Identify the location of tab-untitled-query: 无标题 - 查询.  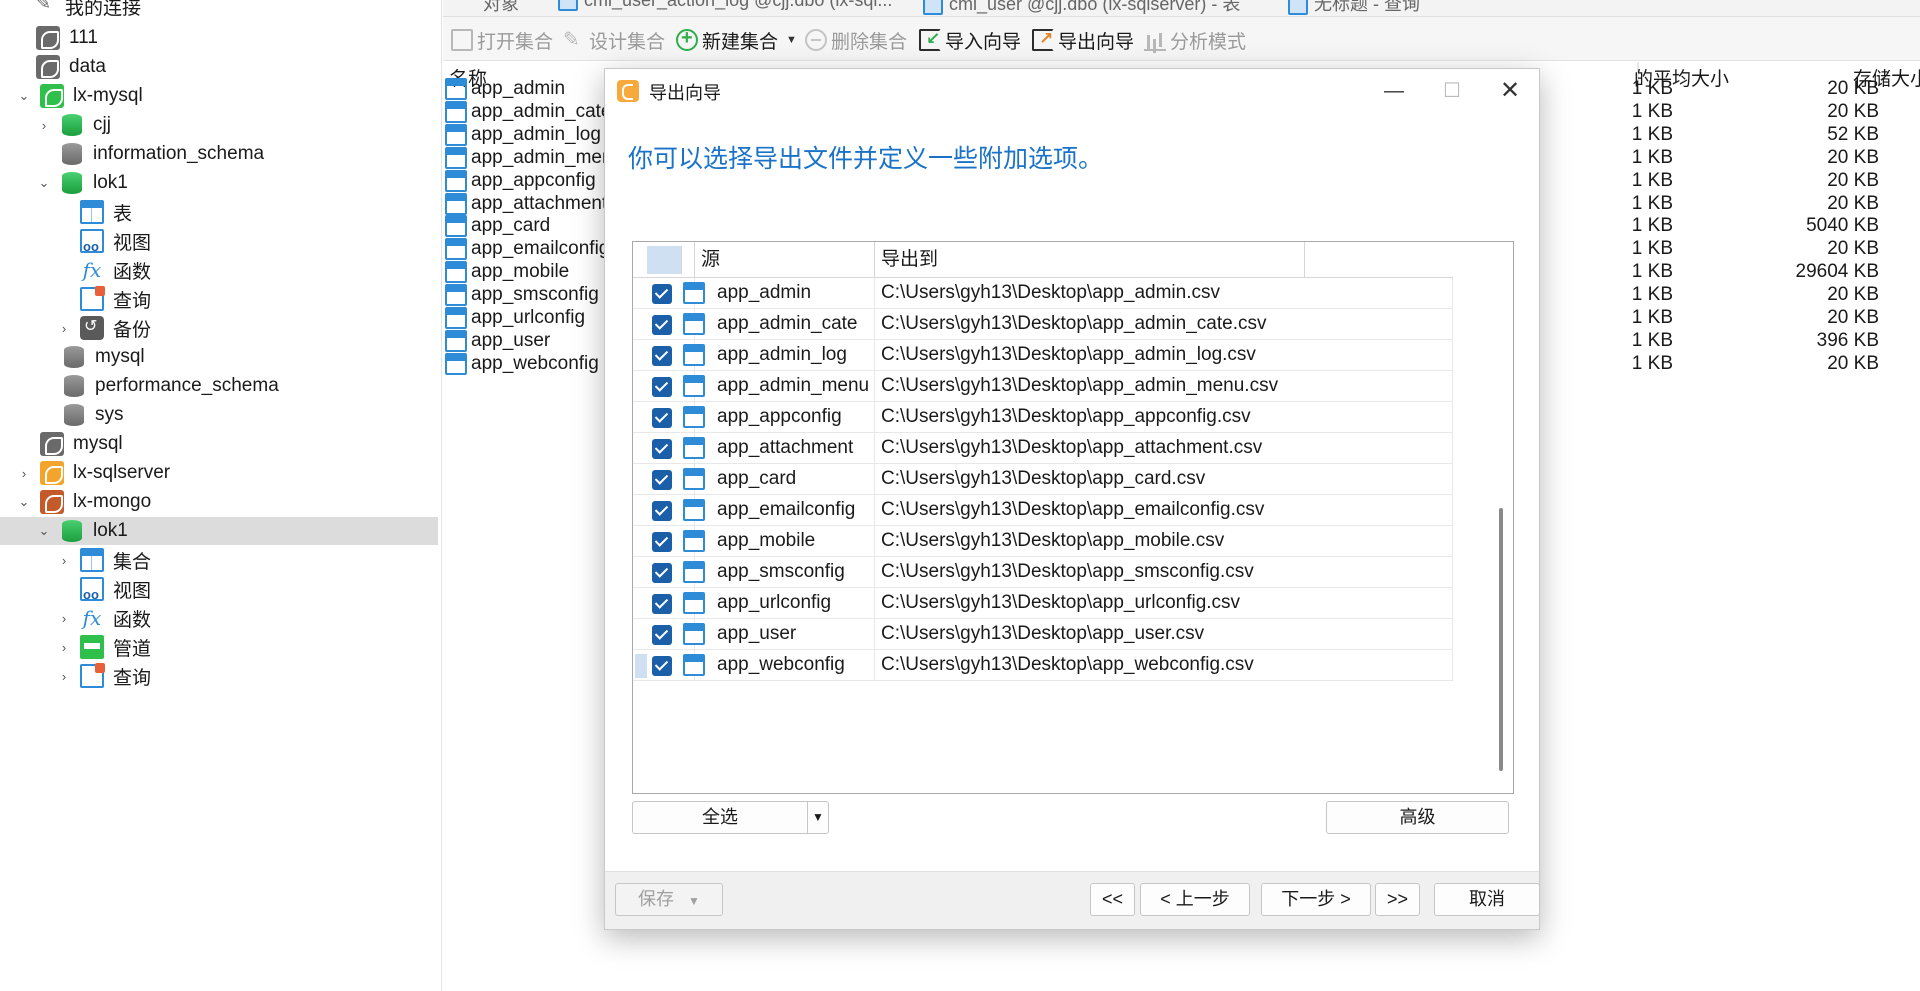
(1354, 8).